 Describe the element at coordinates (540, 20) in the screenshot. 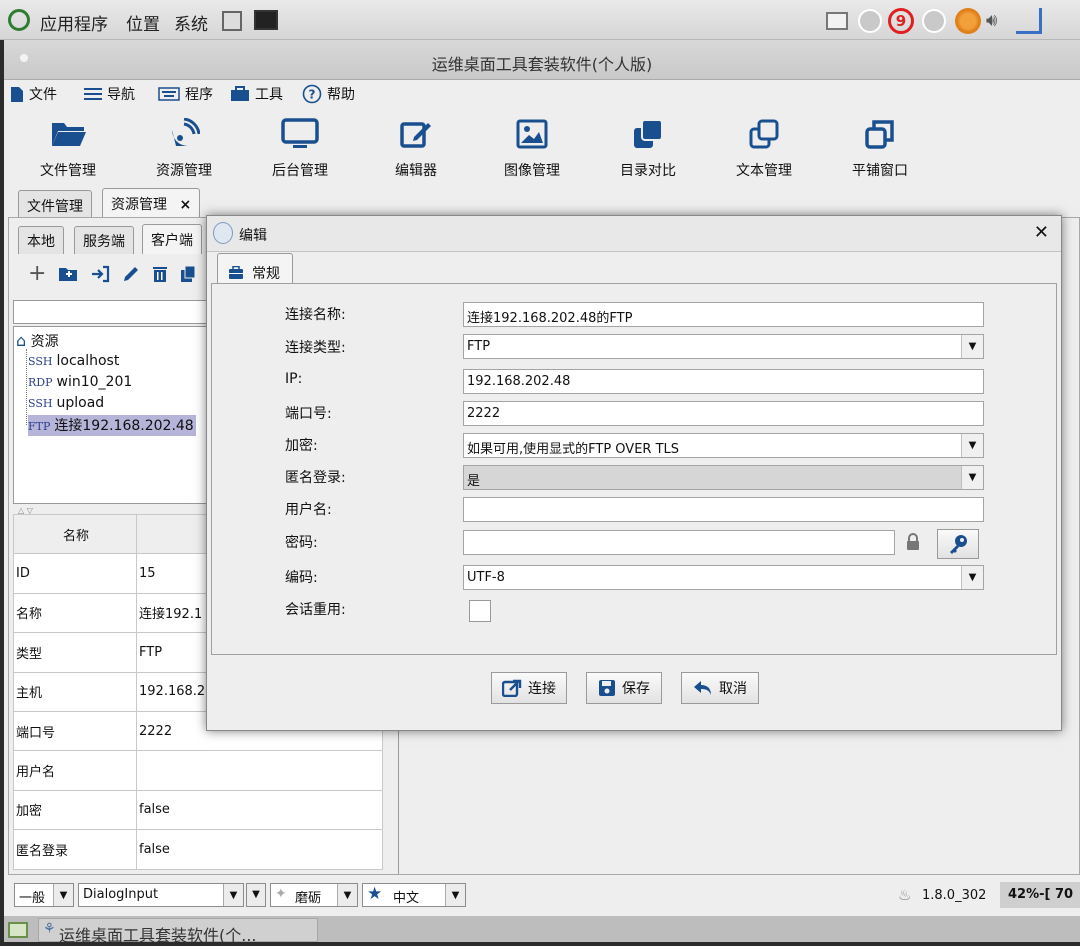

I see `desktop-top-panel: 应用程序 位置 系统 9 🔊︎` at that location.